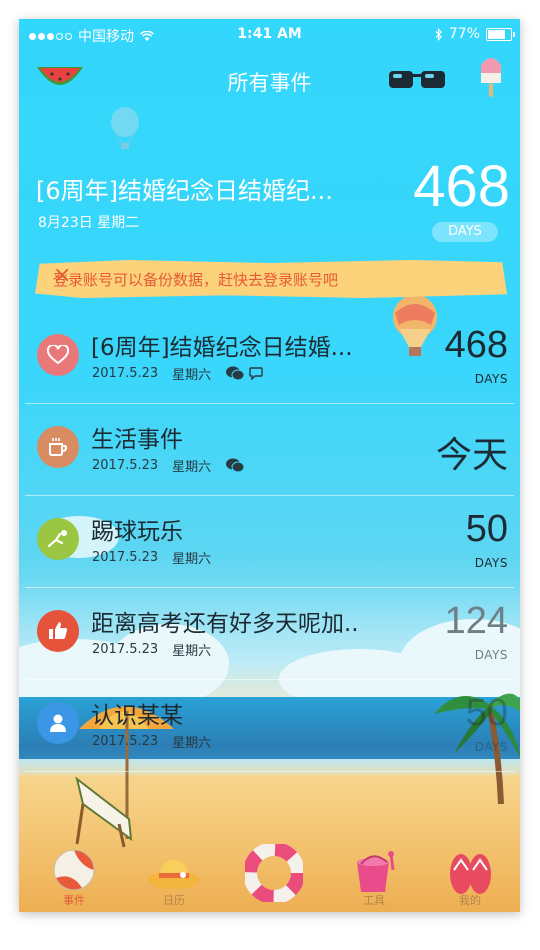  I want to click on row-divider, so click(269, 771).